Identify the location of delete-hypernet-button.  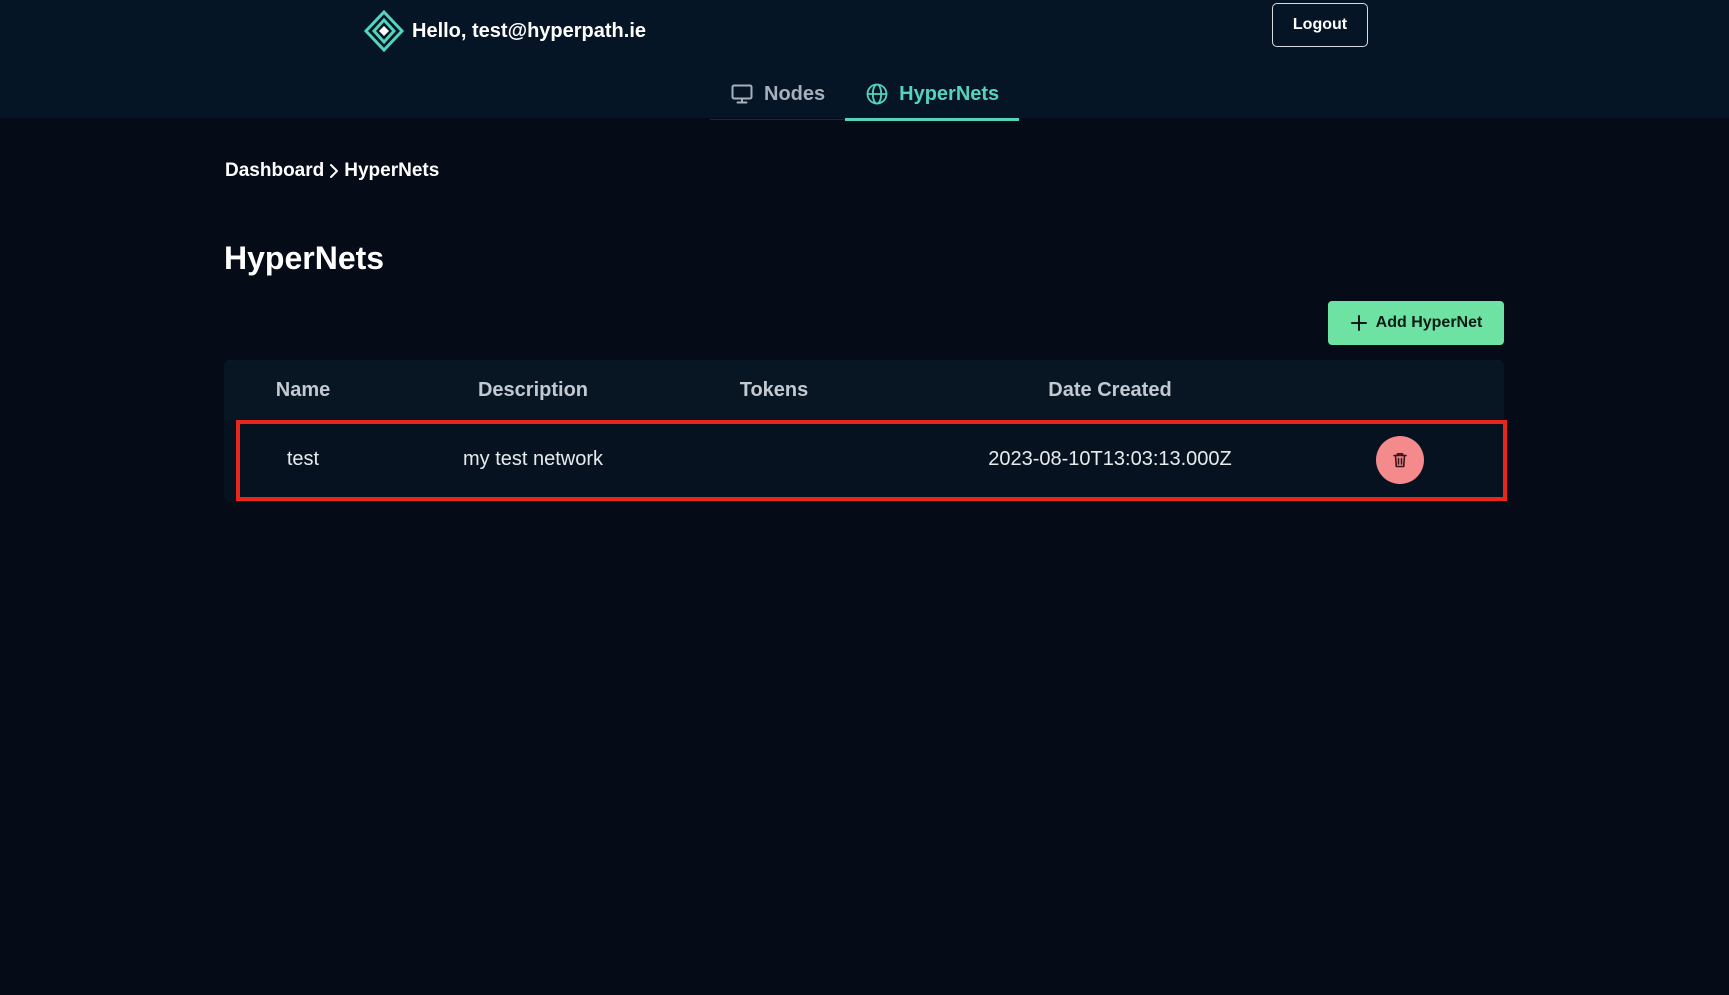
(1400, 460).